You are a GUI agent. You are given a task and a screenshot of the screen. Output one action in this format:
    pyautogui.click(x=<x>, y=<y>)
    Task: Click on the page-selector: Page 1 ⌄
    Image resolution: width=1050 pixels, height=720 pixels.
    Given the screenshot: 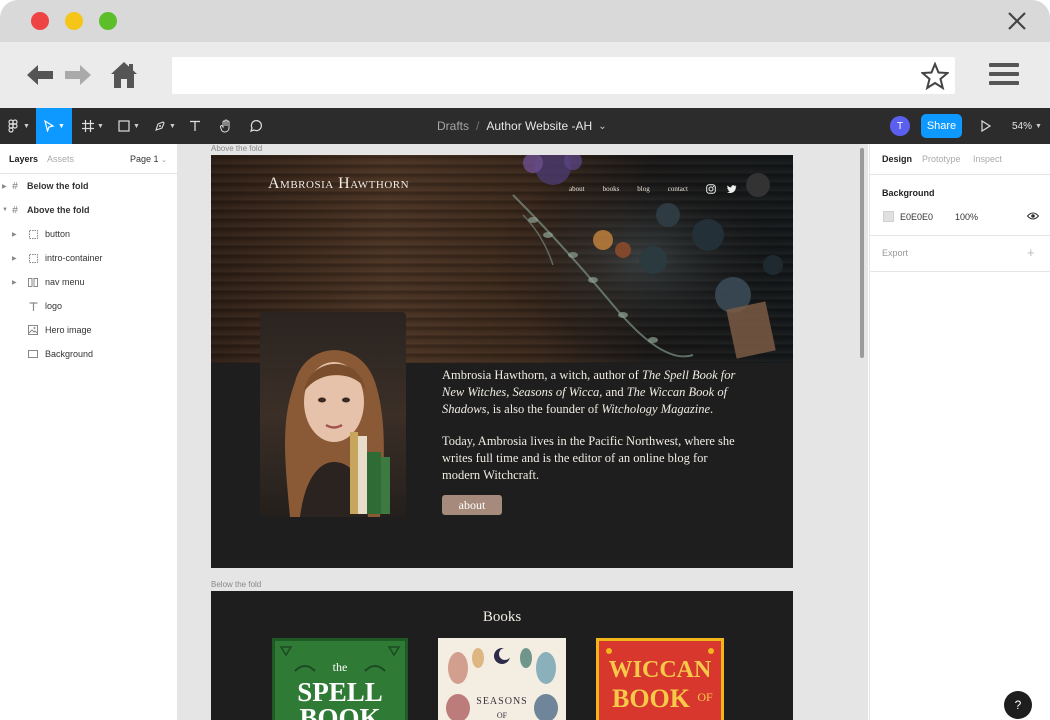 What is the action you would take?
    pyautogui.click(x=148, y=159)
    